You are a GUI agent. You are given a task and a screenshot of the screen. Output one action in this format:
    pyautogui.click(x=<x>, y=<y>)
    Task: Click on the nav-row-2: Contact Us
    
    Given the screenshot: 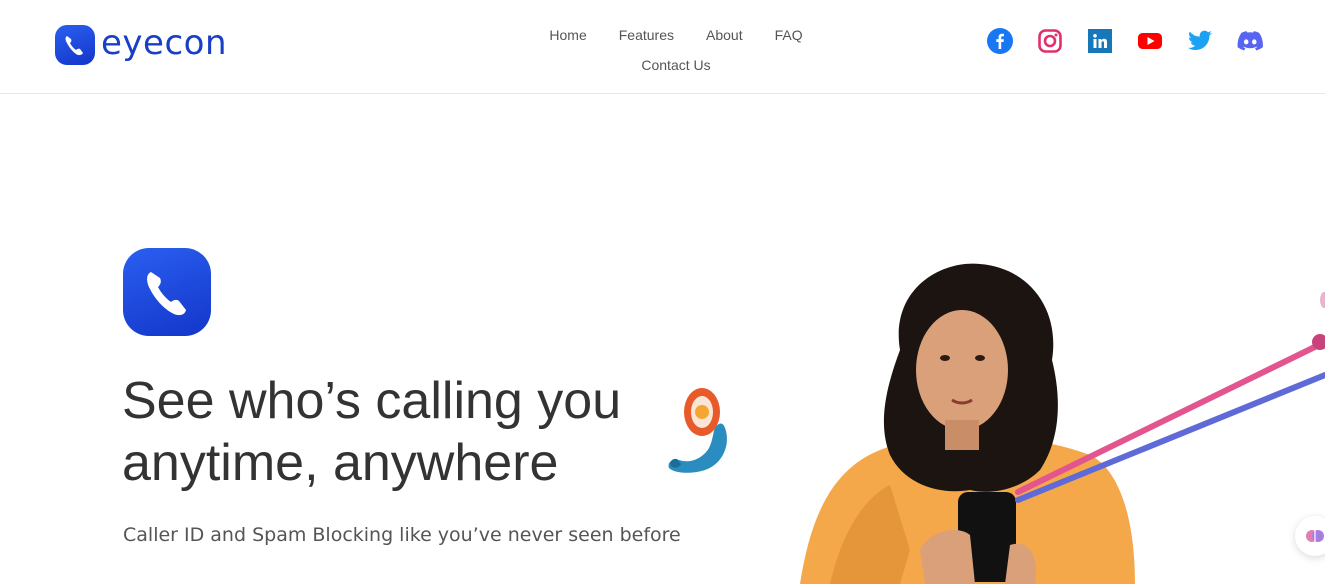 What is the action you would take?
    pyautogui.click(x=676, y=65)
    